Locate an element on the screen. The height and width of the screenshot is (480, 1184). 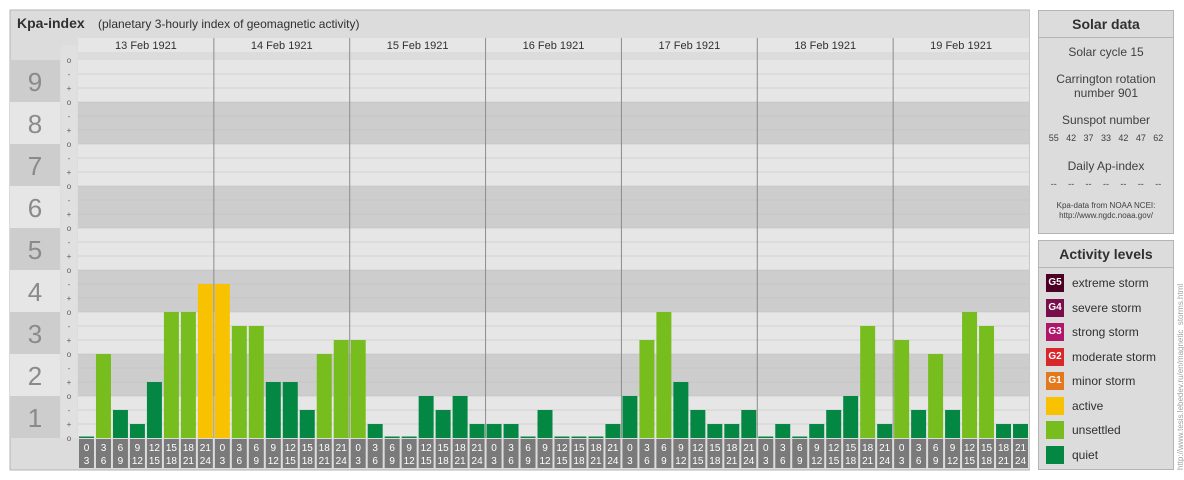
y-minor-label: o is located at coordinates (69, 270).